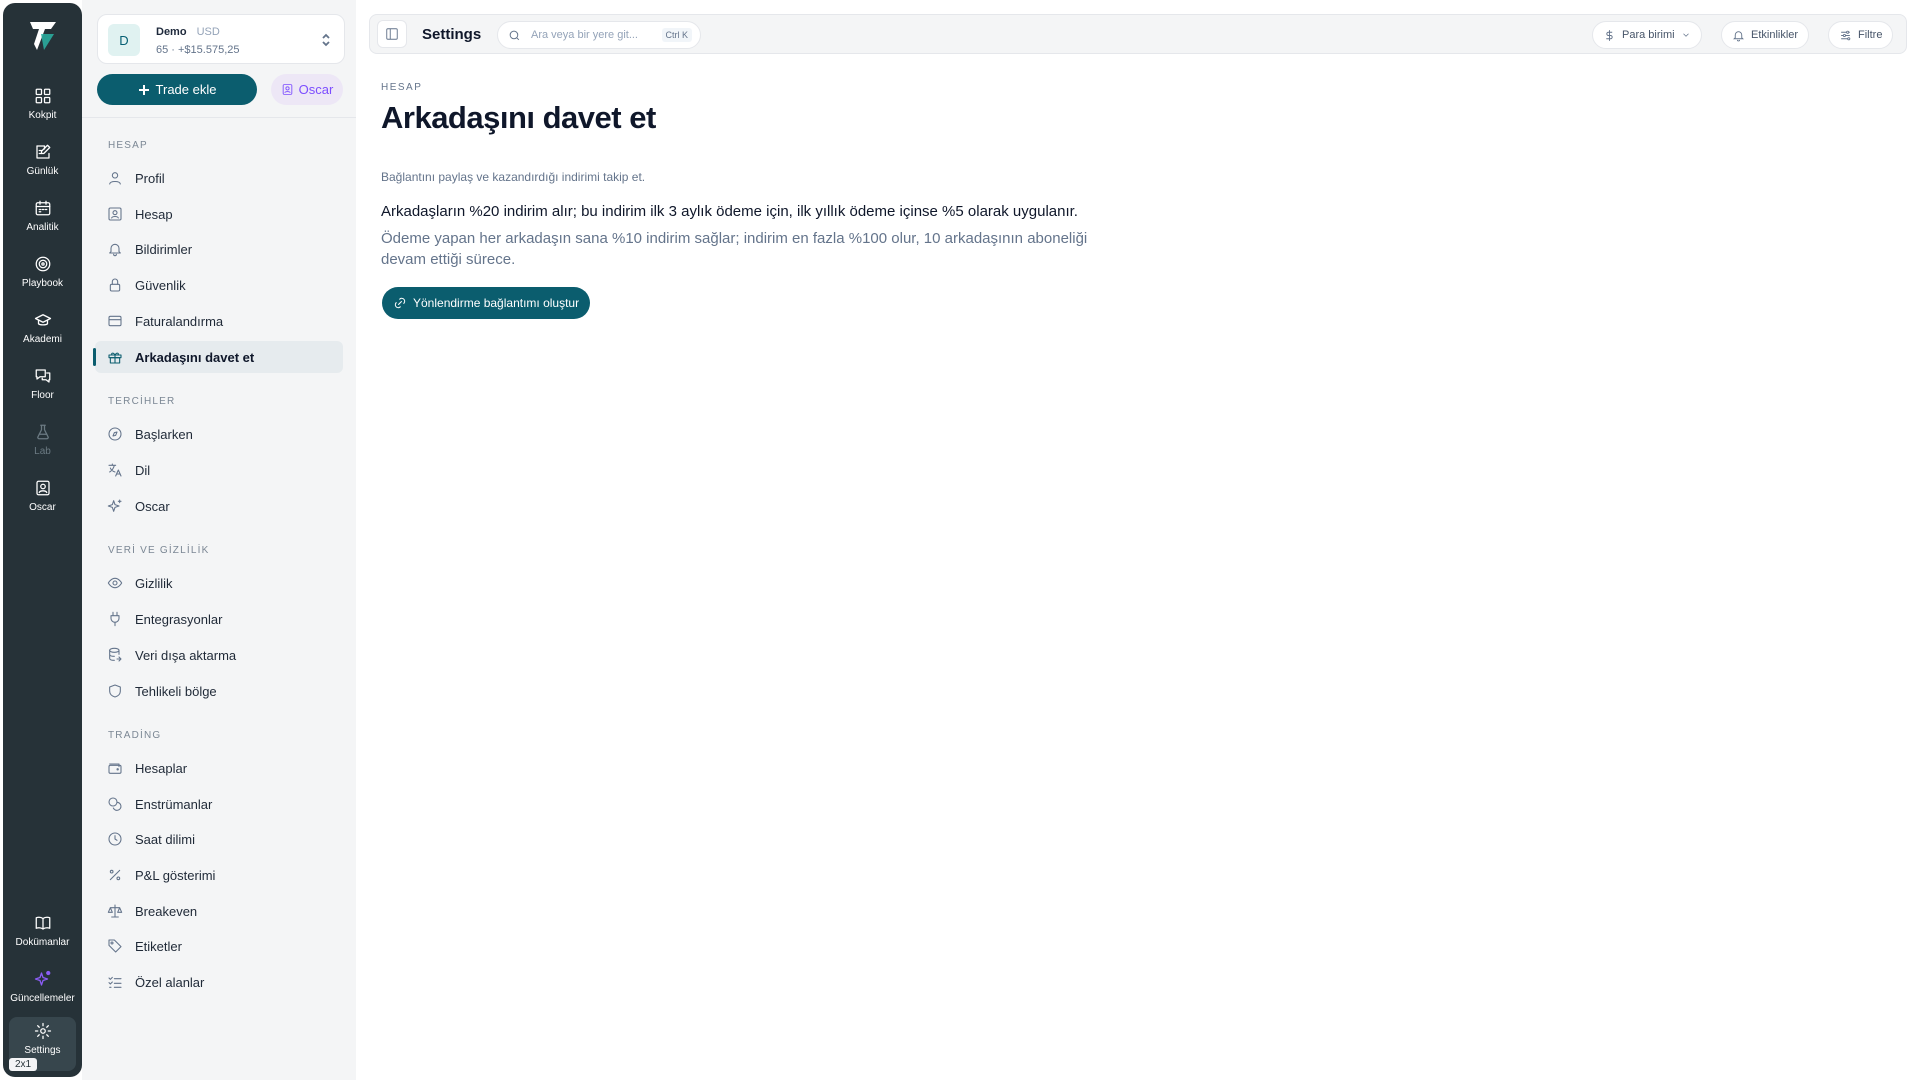 The height and width of the screenshot is (1080, 1920). Describe the element at coordinates (287, 89) in the screenshot. I see `portrait-icon` at that location.